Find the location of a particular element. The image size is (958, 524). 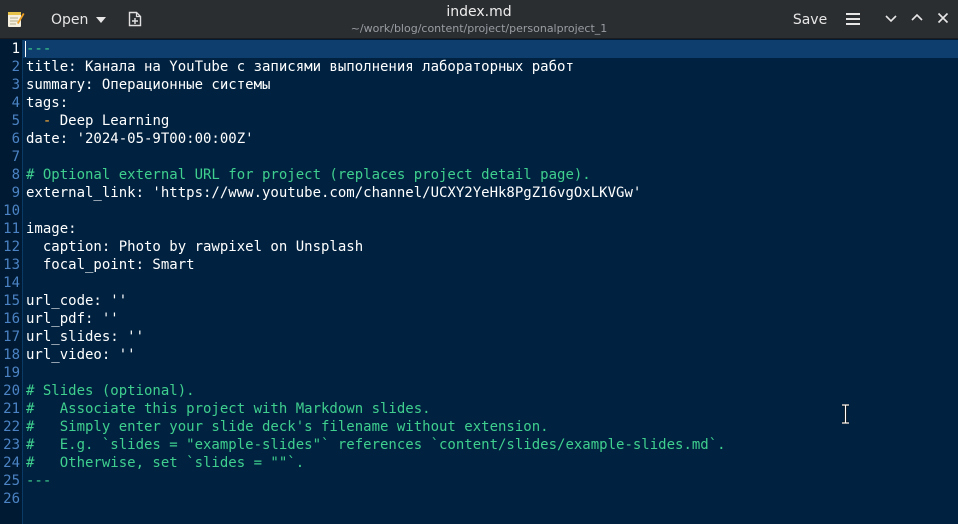

line-number: 11 is located at coordinates (11, 229).